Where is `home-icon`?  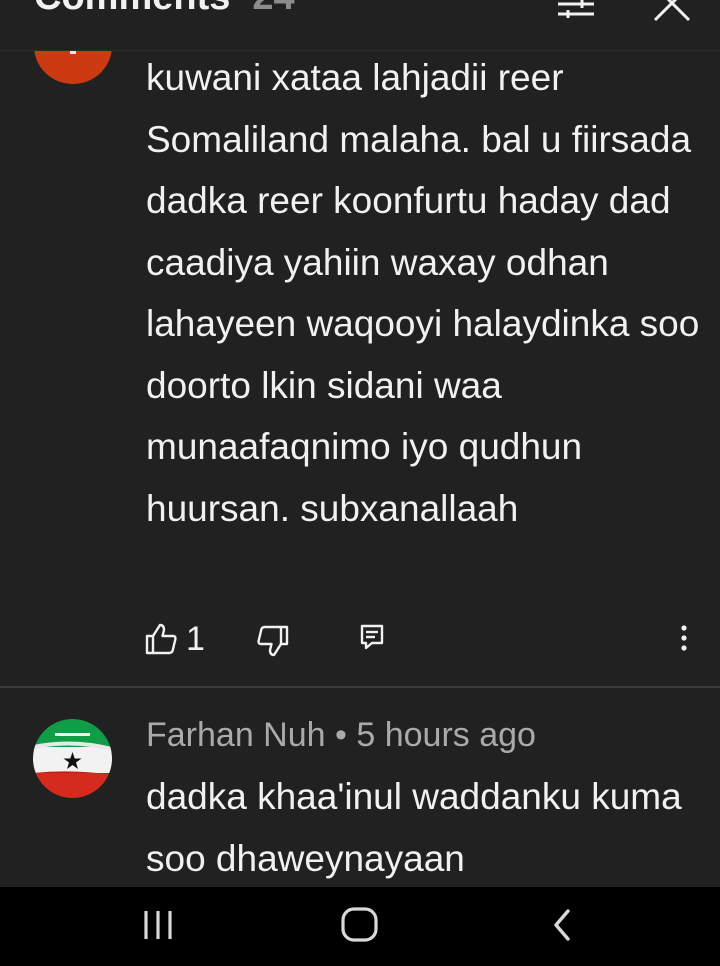 home-icon is located at coordinates (359, 924).